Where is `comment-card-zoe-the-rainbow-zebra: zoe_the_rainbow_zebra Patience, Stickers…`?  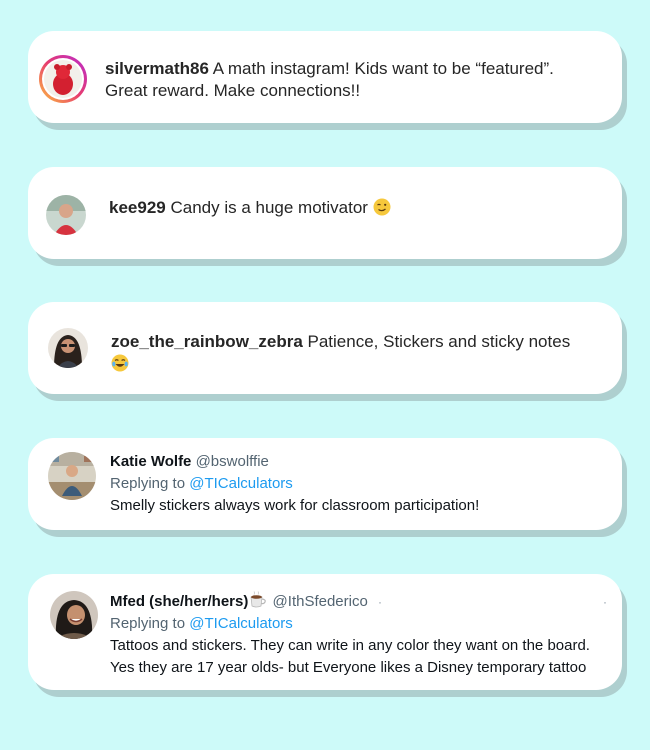 comment-card-zoe-the-rainbow-zebra: zoe_the_rainbow_zebra Patience, Stickers… is located at coordinates (325, 348).